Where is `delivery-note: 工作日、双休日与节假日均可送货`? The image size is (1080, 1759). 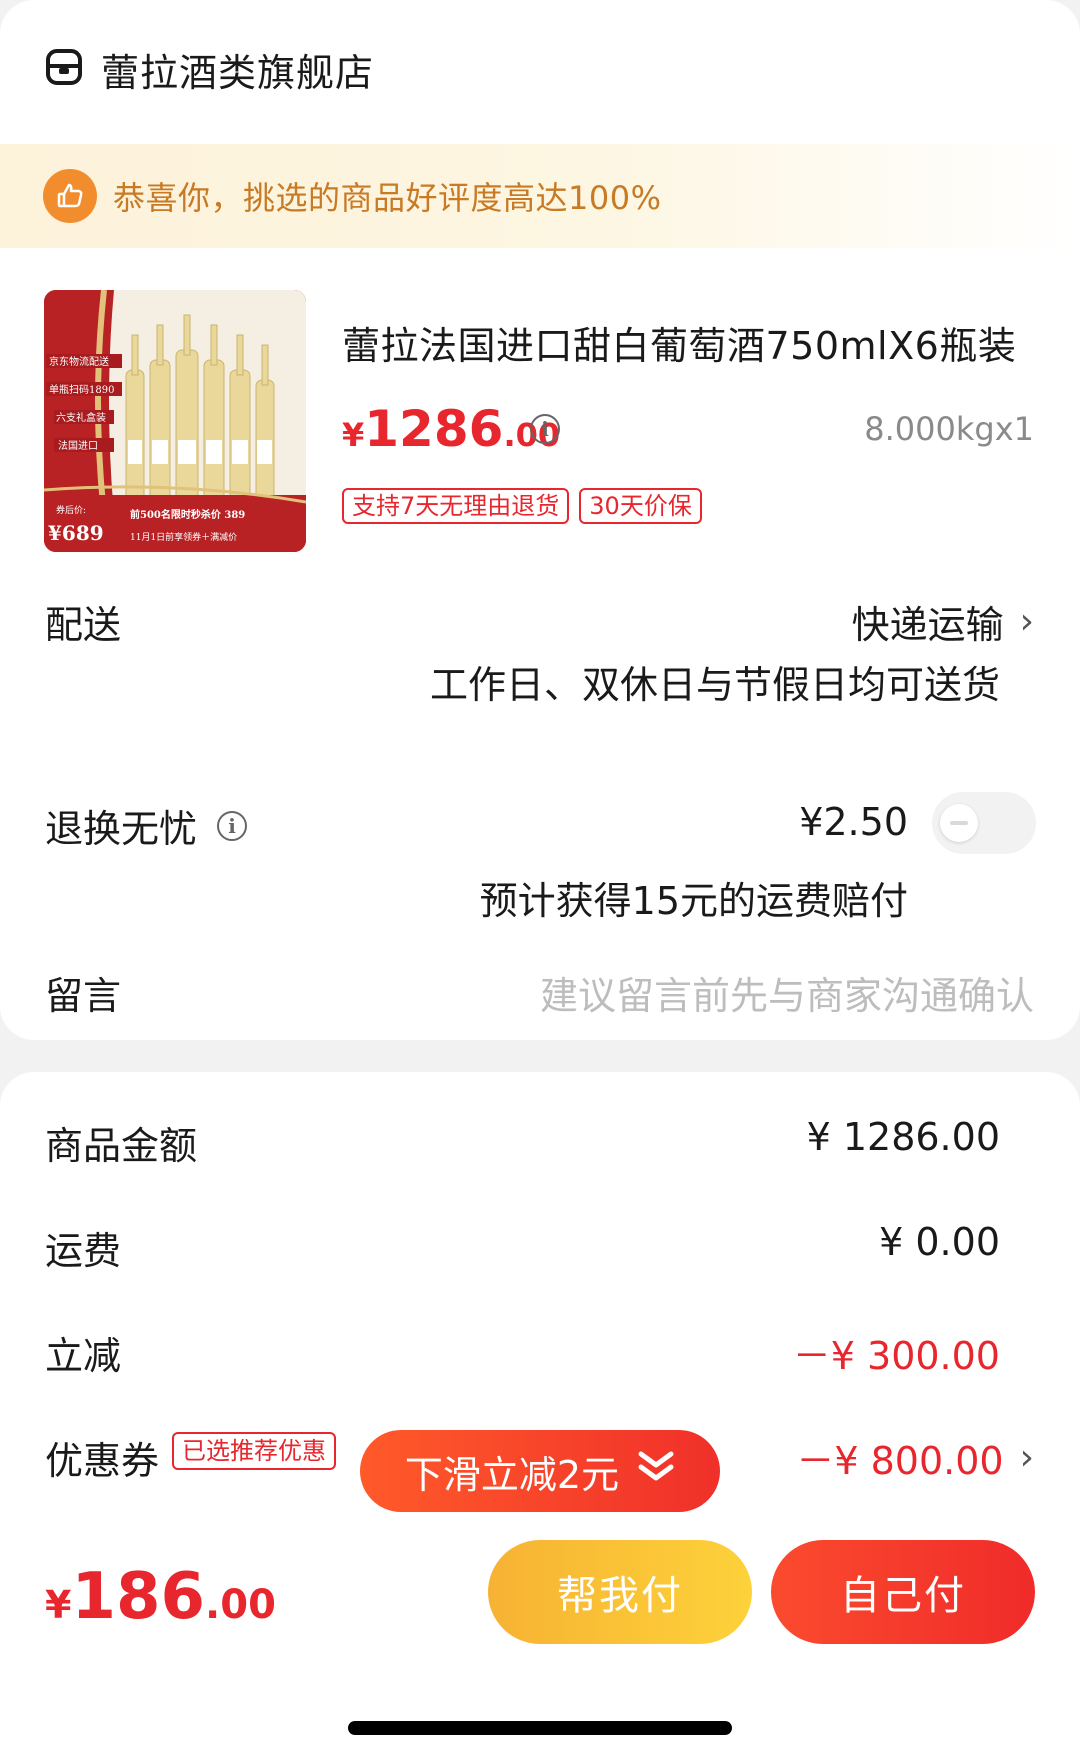 delivery-note: 工作日、双休日与节假日均可送货 is located at coordinates (714, 685).